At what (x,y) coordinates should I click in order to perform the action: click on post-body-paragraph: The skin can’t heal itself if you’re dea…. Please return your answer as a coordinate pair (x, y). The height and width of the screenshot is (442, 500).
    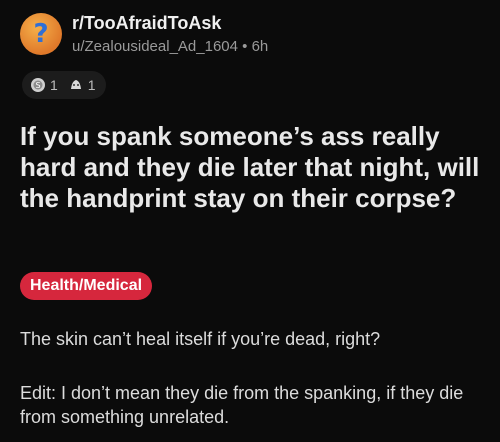
    Looking at the image, I should click on (200, 339).